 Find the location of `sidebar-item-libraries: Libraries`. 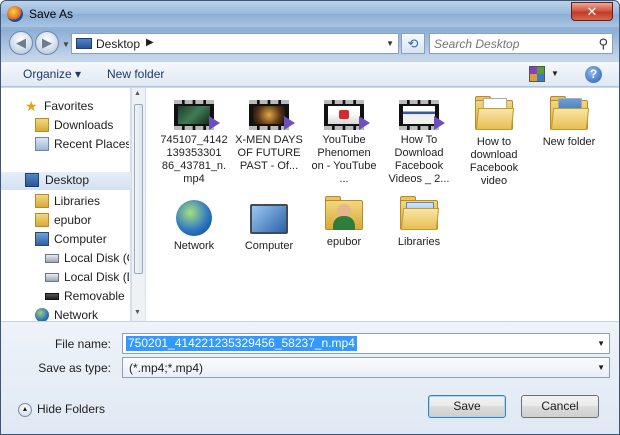

sidebar-item-libraries: Libraries is located at coordinates (82, 202).